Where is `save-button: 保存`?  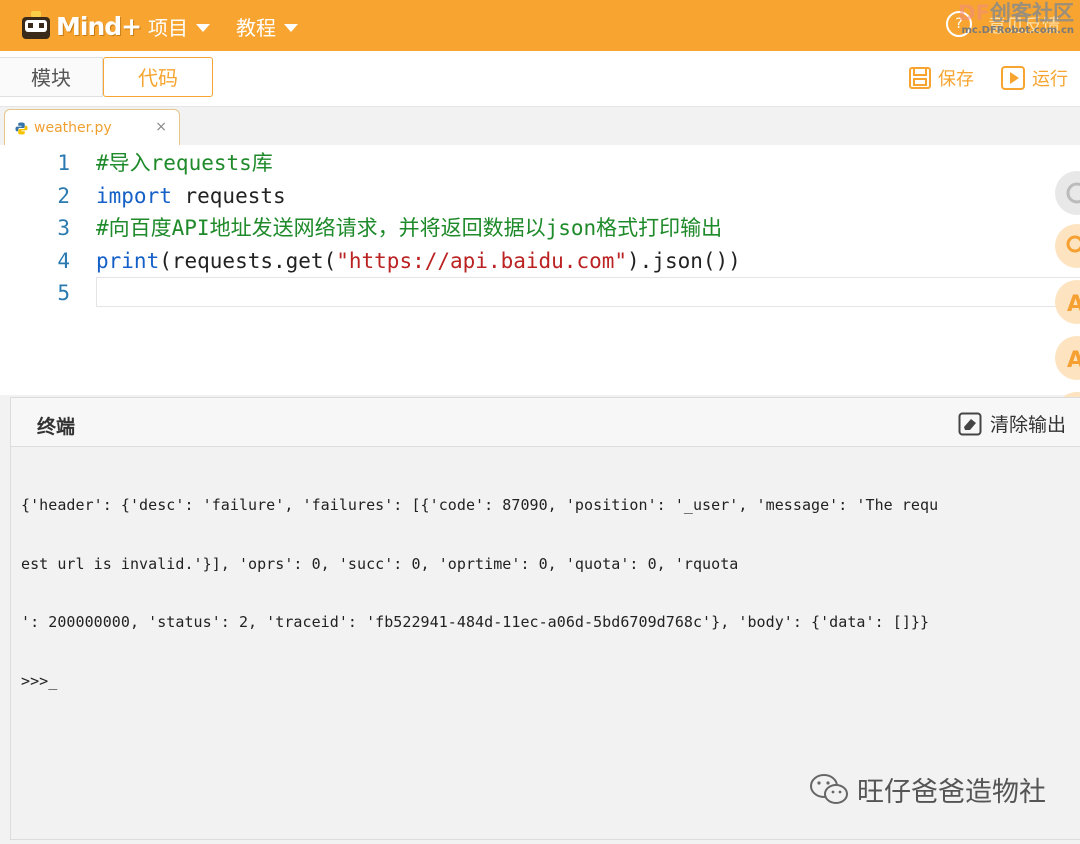 save-button: 保存 is located at coordinates (941, 78).